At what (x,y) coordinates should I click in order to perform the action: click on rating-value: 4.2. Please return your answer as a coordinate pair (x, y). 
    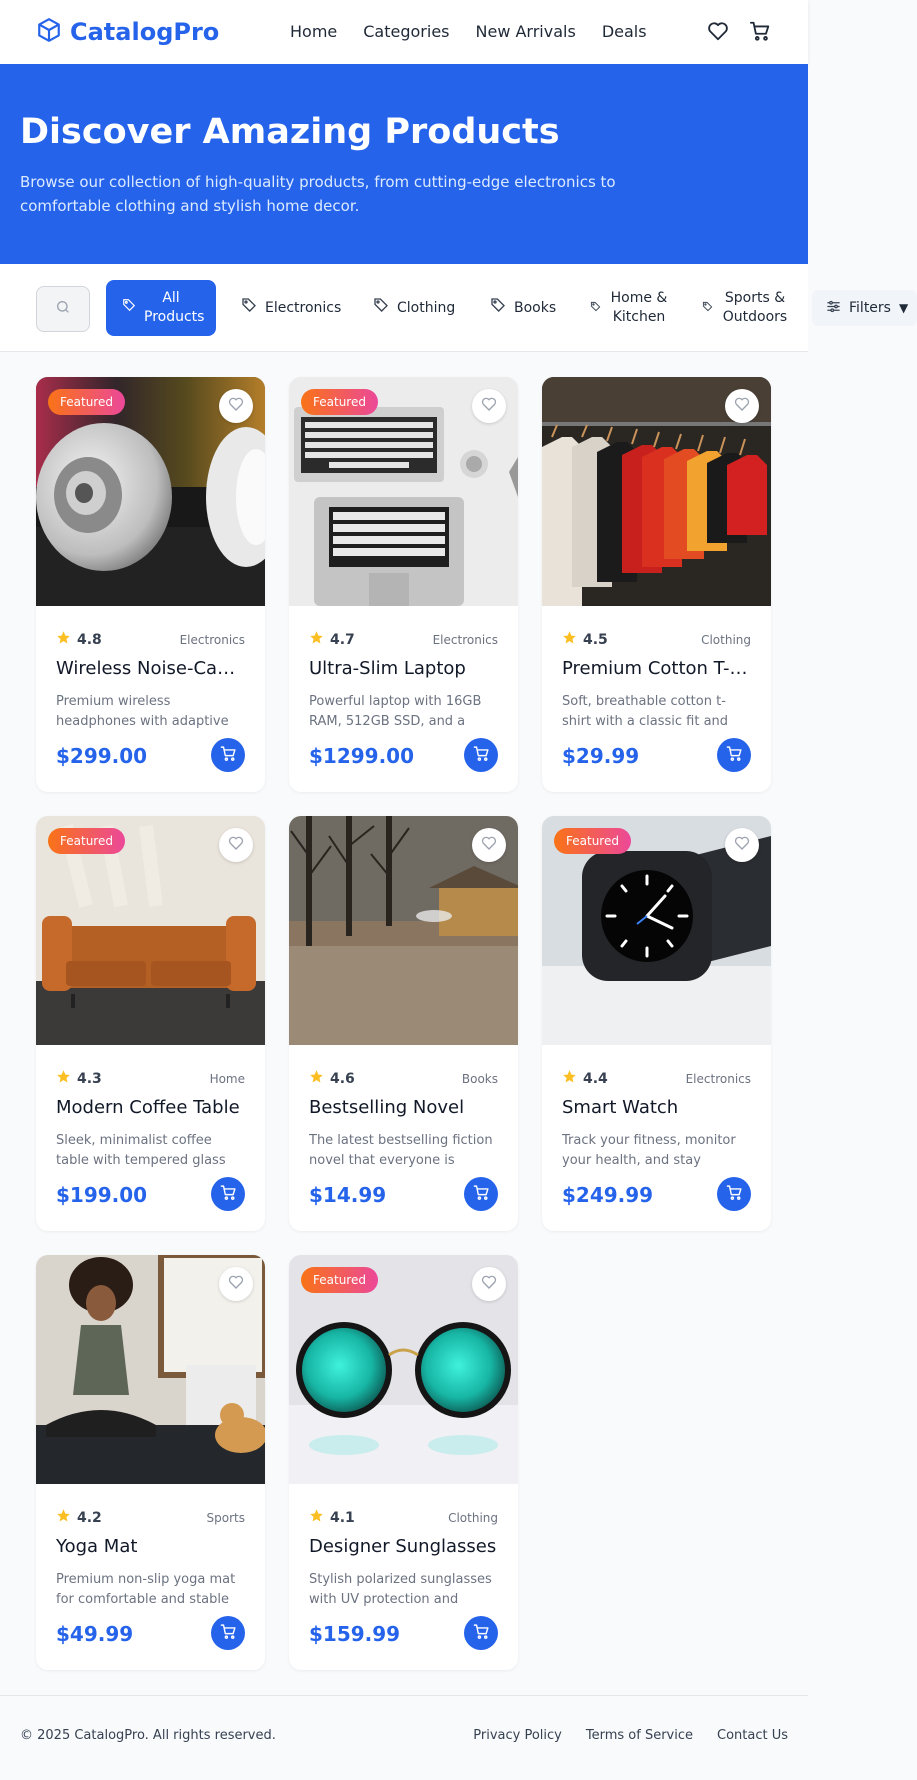
    Looking at the image, I should click on (89, 1517).